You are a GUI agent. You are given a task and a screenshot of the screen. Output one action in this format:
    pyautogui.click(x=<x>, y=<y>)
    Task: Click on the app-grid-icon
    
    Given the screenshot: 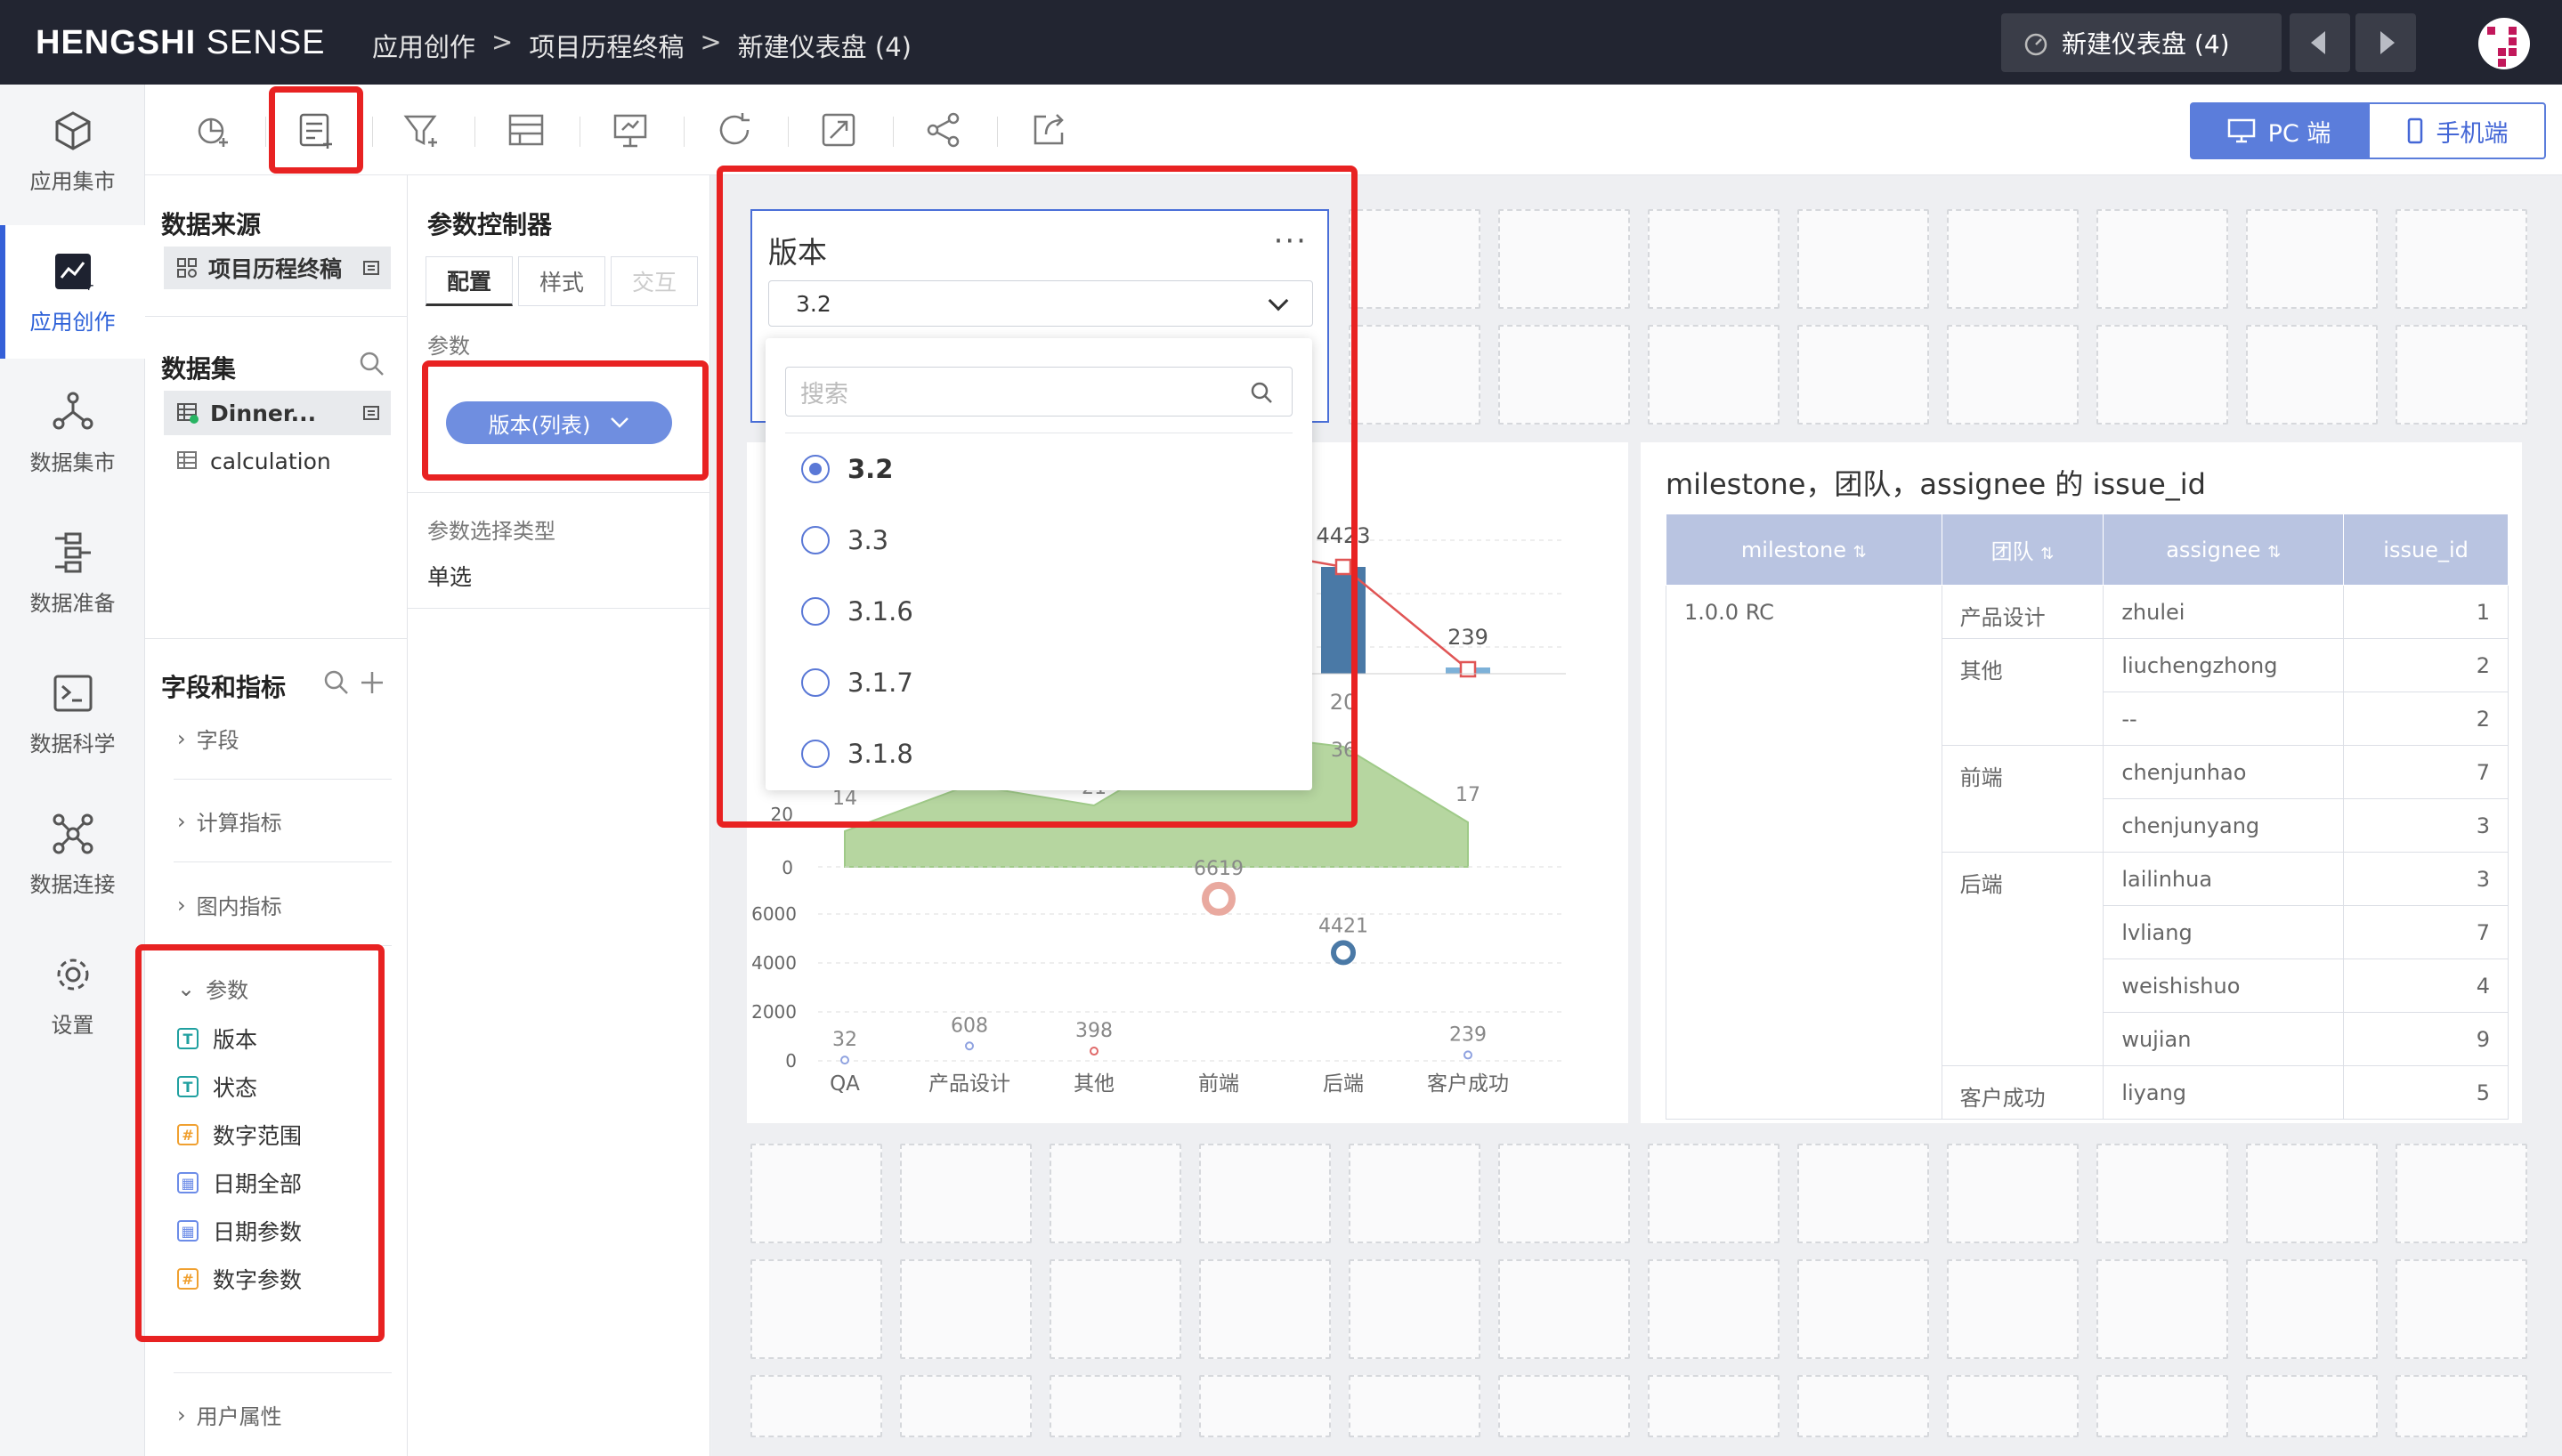 What is the action you would take?
    pyautogui.click(x=187, y=268)
    